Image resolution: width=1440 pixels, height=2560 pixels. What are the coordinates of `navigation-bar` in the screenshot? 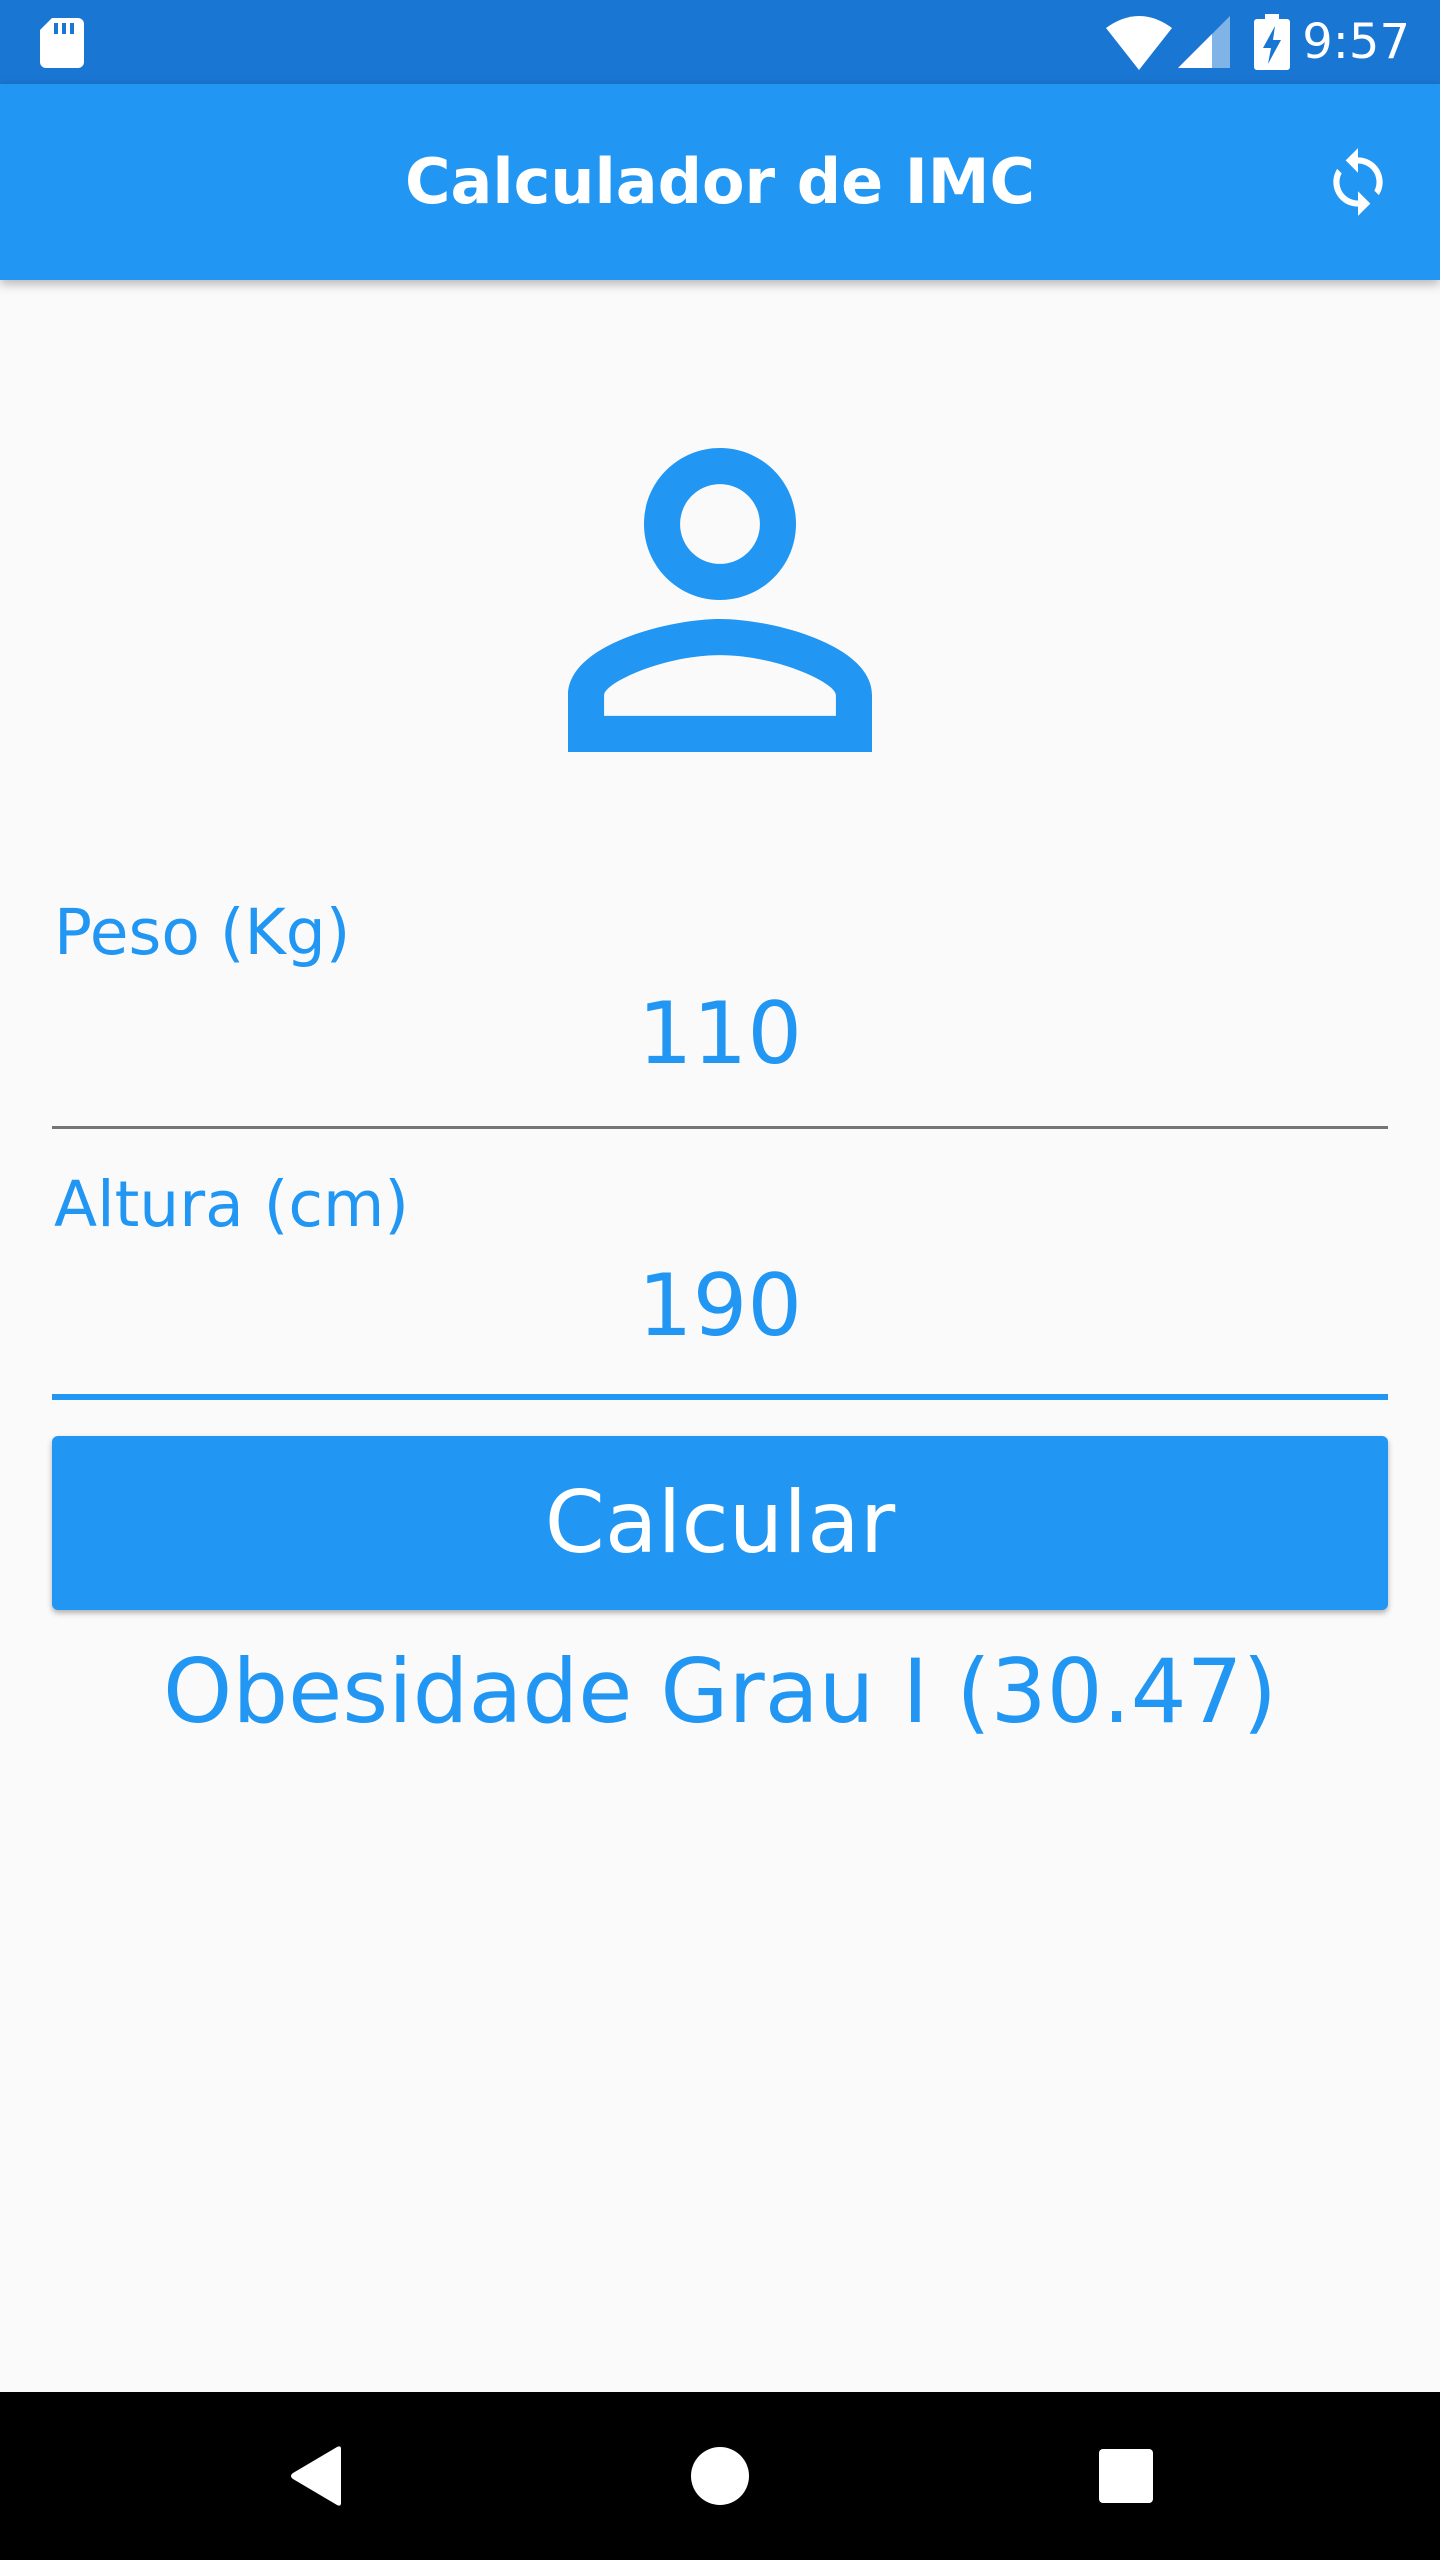 It's located at (720, 2476).